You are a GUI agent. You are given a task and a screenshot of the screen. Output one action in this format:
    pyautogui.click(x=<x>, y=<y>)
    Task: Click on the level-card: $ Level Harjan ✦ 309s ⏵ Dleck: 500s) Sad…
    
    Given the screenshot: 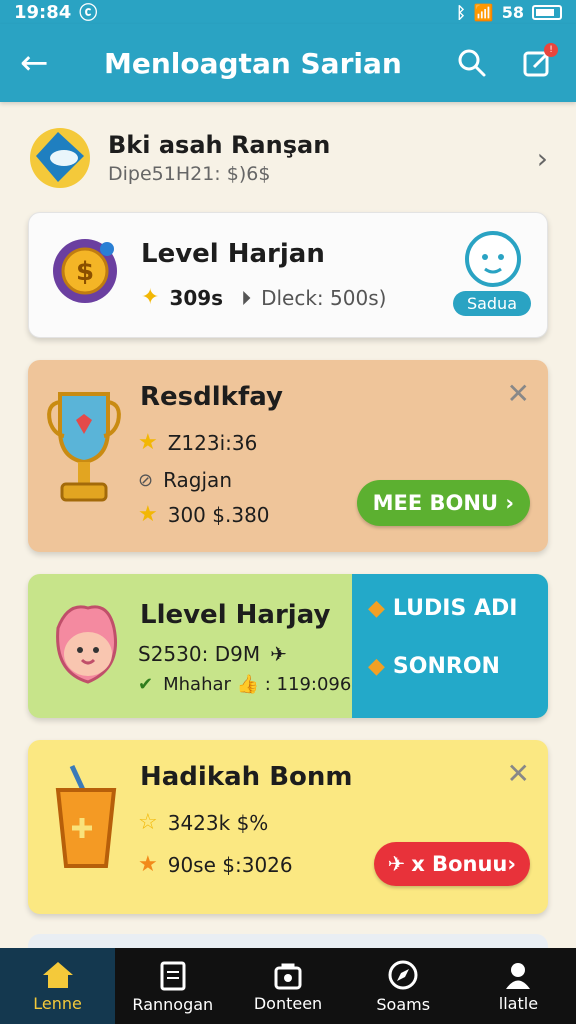 What is the action you would take?
    pyautogui.click(x=288, y=275)
    